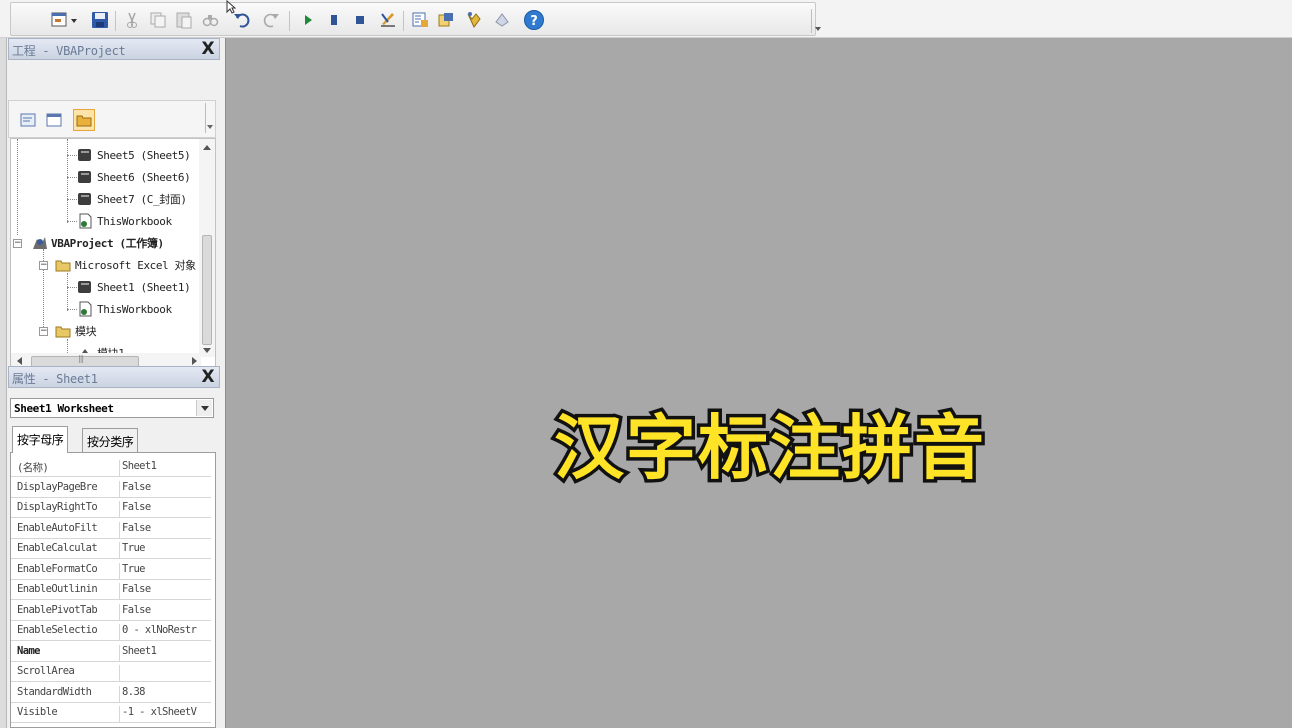 The width and height of the screenshot is (1292, 728). Describe the element at coordinates (769, 447) in the screenshot. I see `video-caption: 汉字标注拼音` at that location.